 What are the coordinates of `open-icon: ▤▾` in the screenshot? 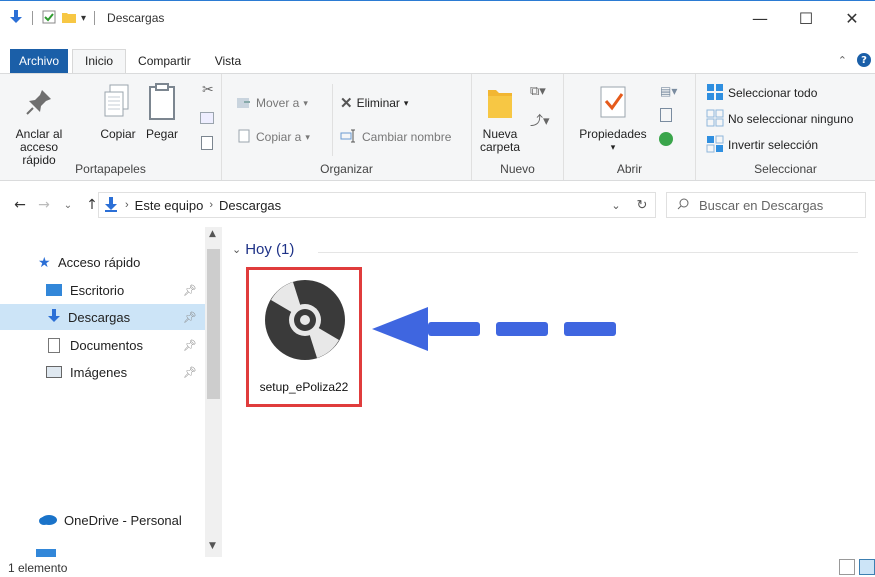 It's located at (668, 91).